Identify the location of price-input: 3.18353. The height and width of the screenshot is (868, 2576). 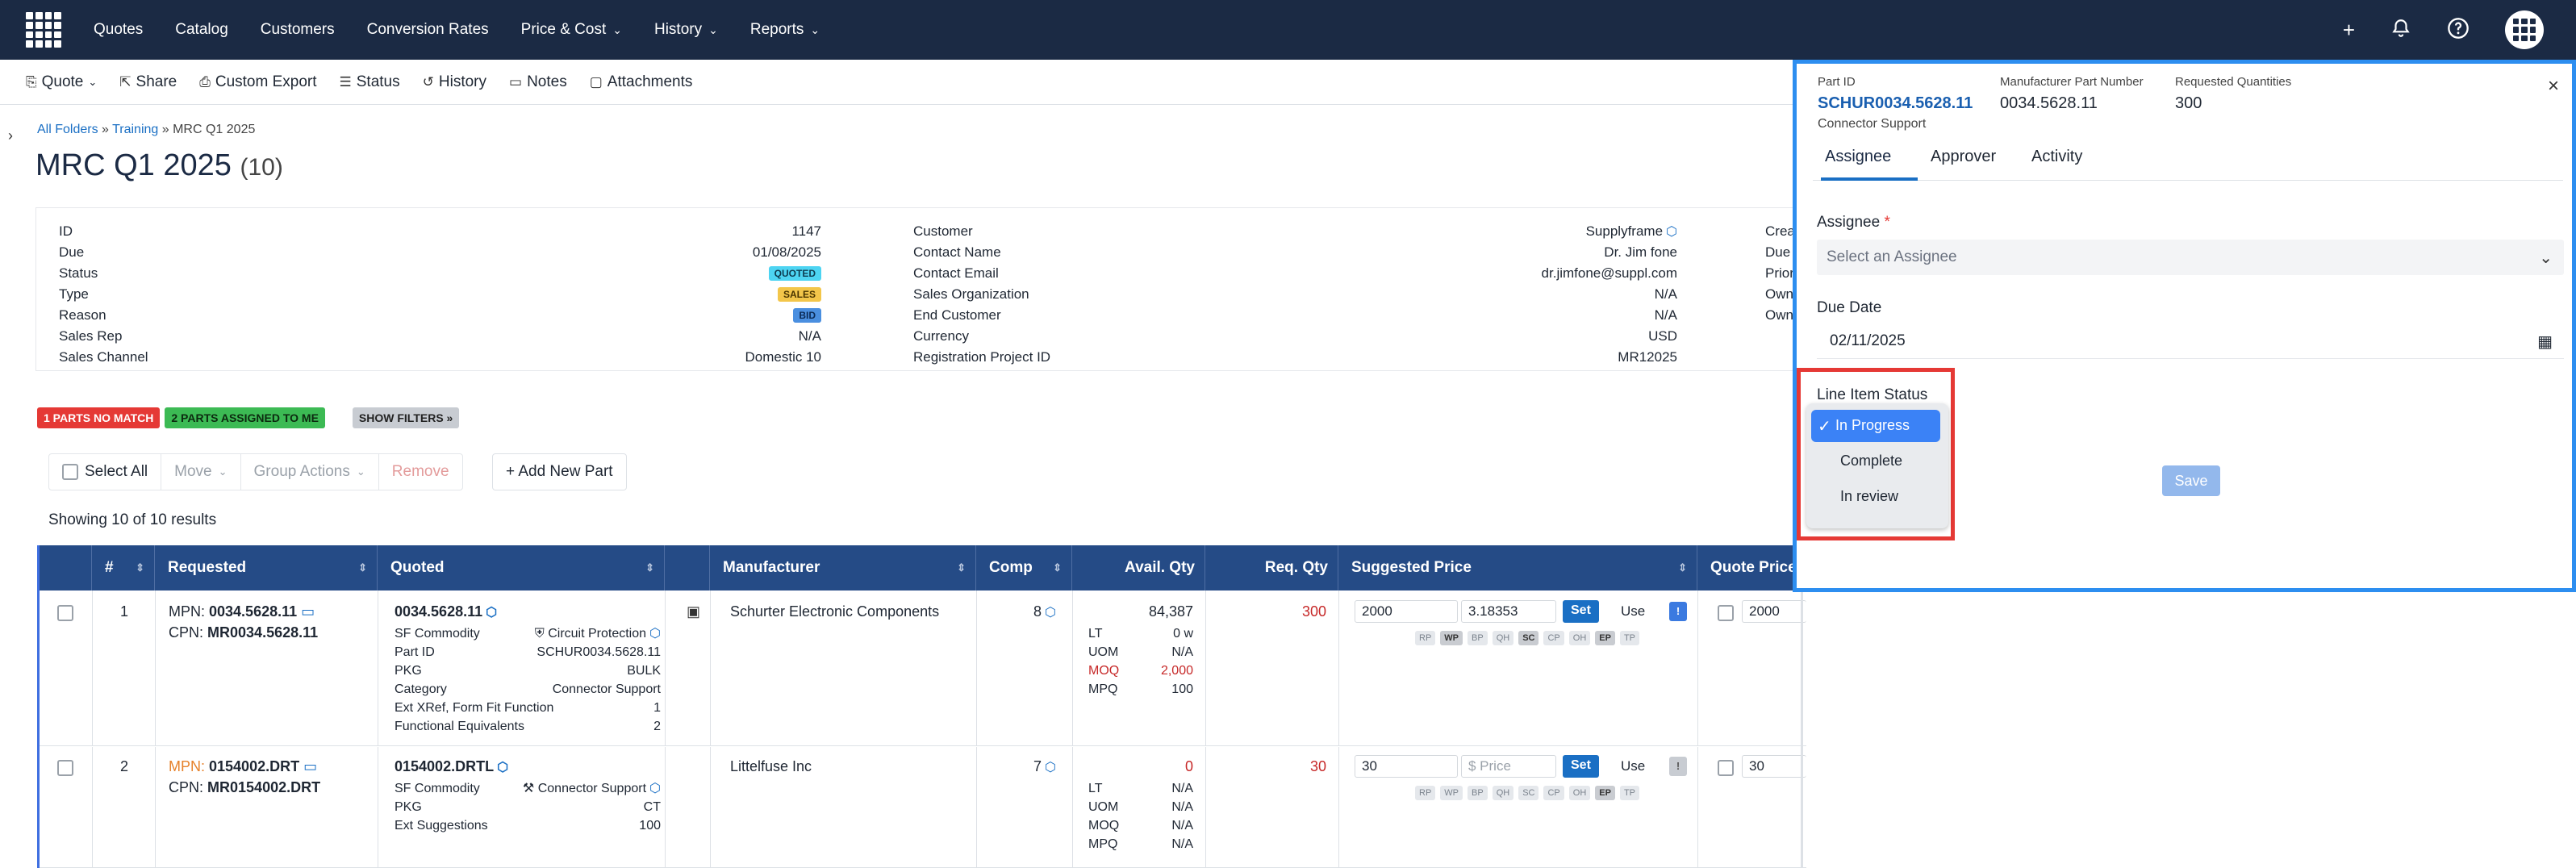
(1508, 612).